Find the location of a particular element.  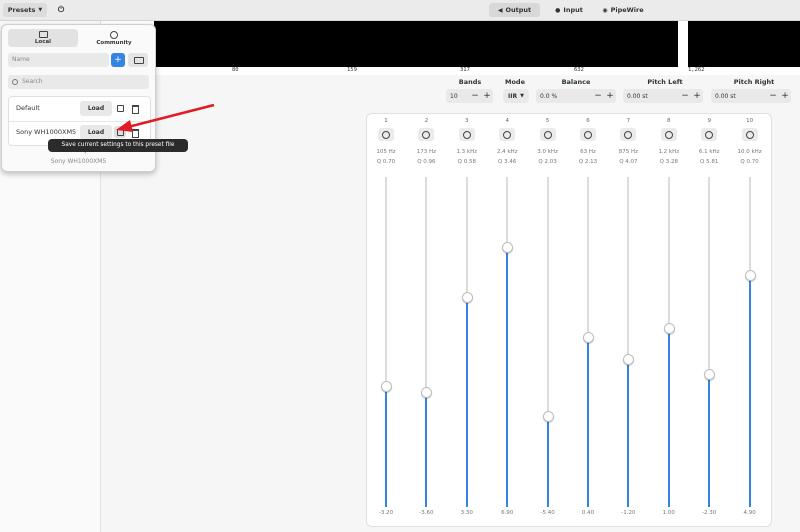

presets-label: Presets is located at coordinates (21, 10).